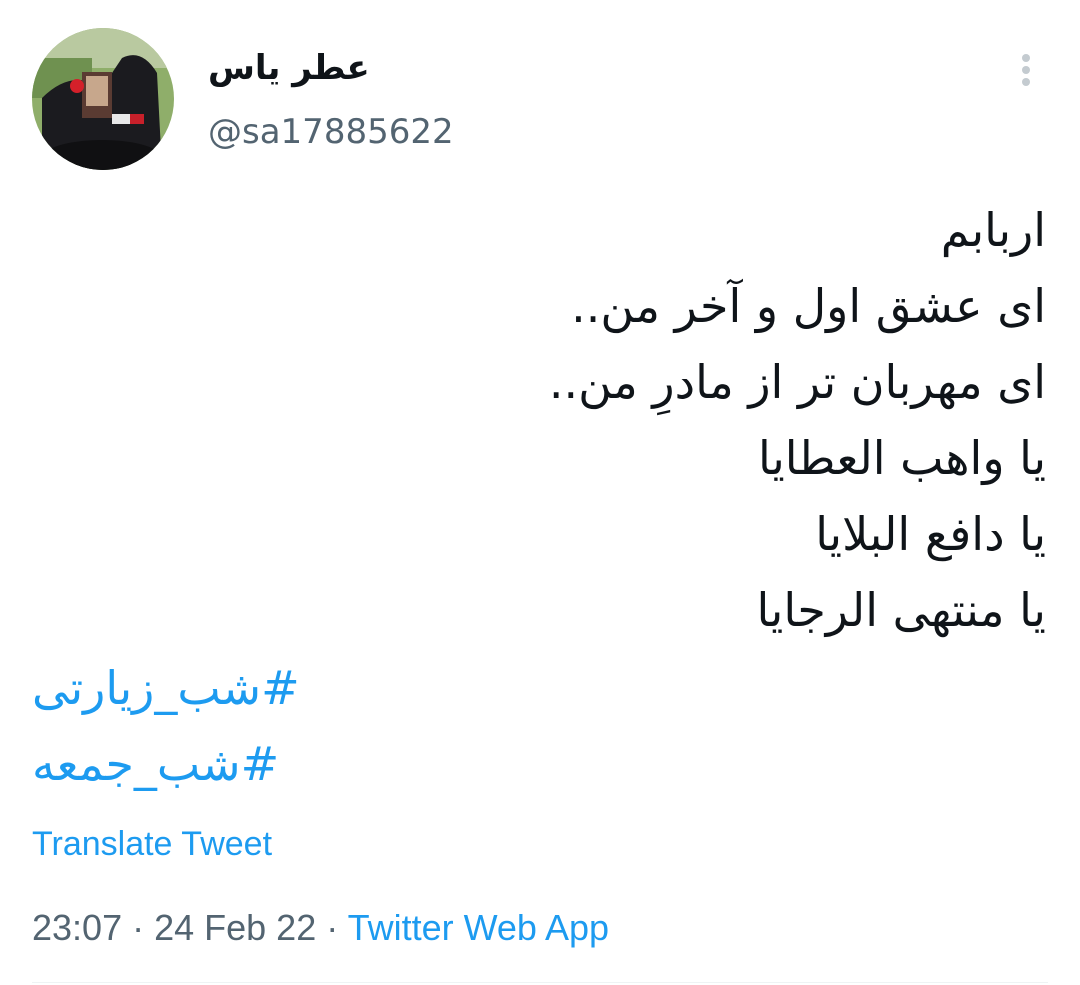 The width and height of the screenshot is (1080, 985). Describe the element at coordinates (235, 927) in the screenshot. I see `tweet-date: 24 Feb 22` at that location.